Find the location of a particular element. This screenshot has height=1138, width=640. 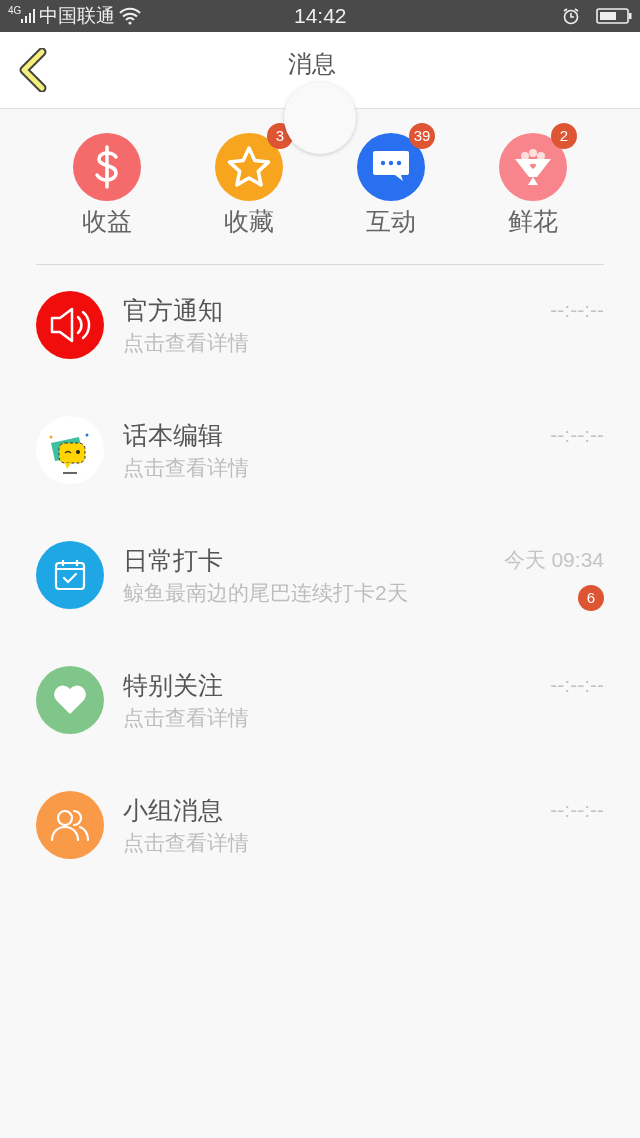

battery-icon is located at coordinates (614, 16).